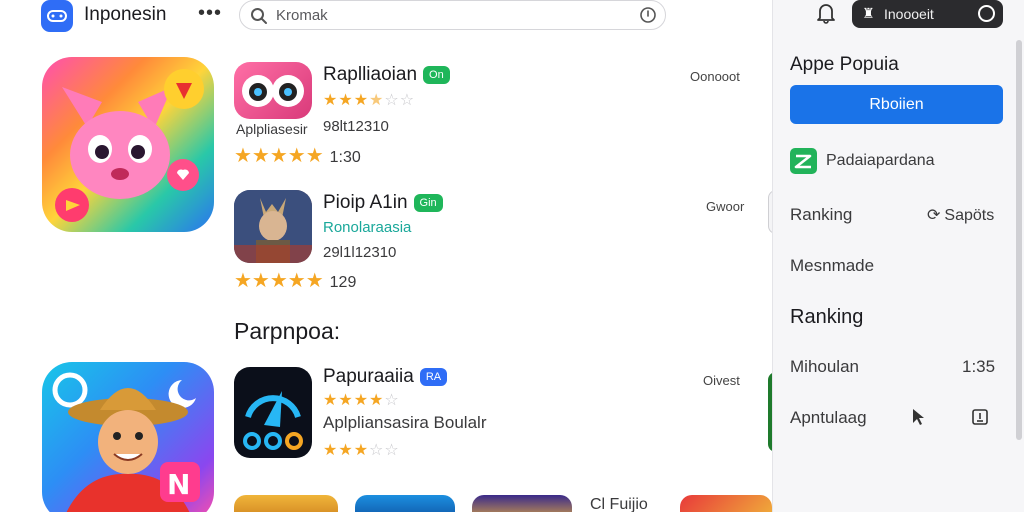 The image size is (1024, 512). Describe the element at coordinates (868, 13) in the screenshot. I see `gift-icon: ♜` at that location.